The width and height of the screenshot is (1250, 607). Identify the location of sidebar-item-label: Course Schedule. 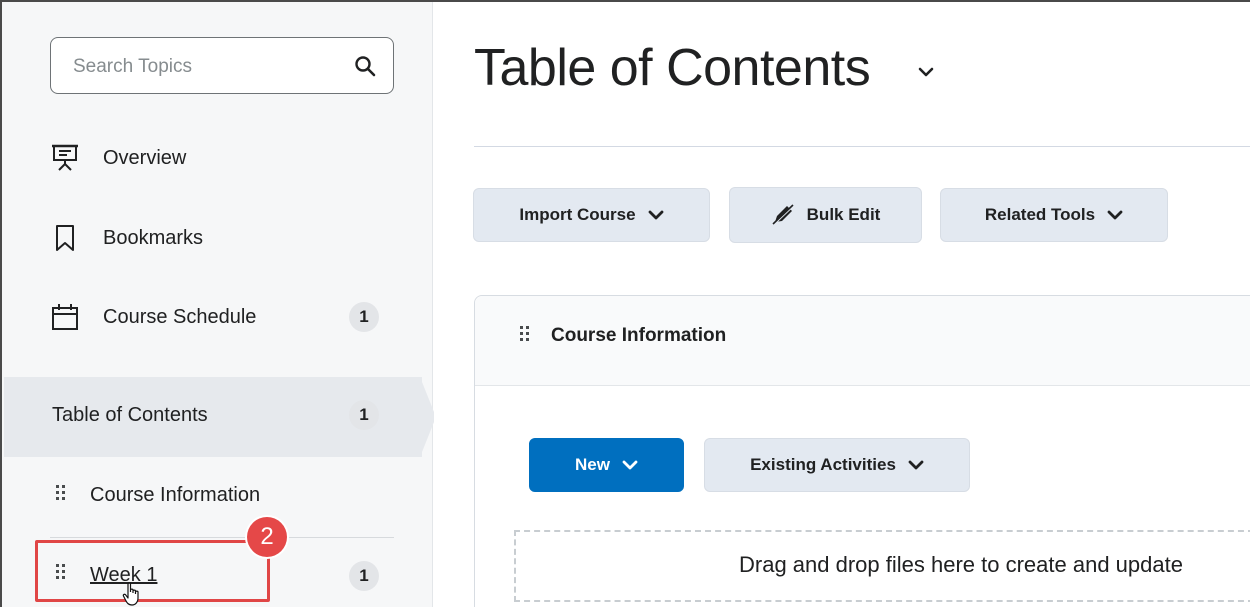
(180, 317).